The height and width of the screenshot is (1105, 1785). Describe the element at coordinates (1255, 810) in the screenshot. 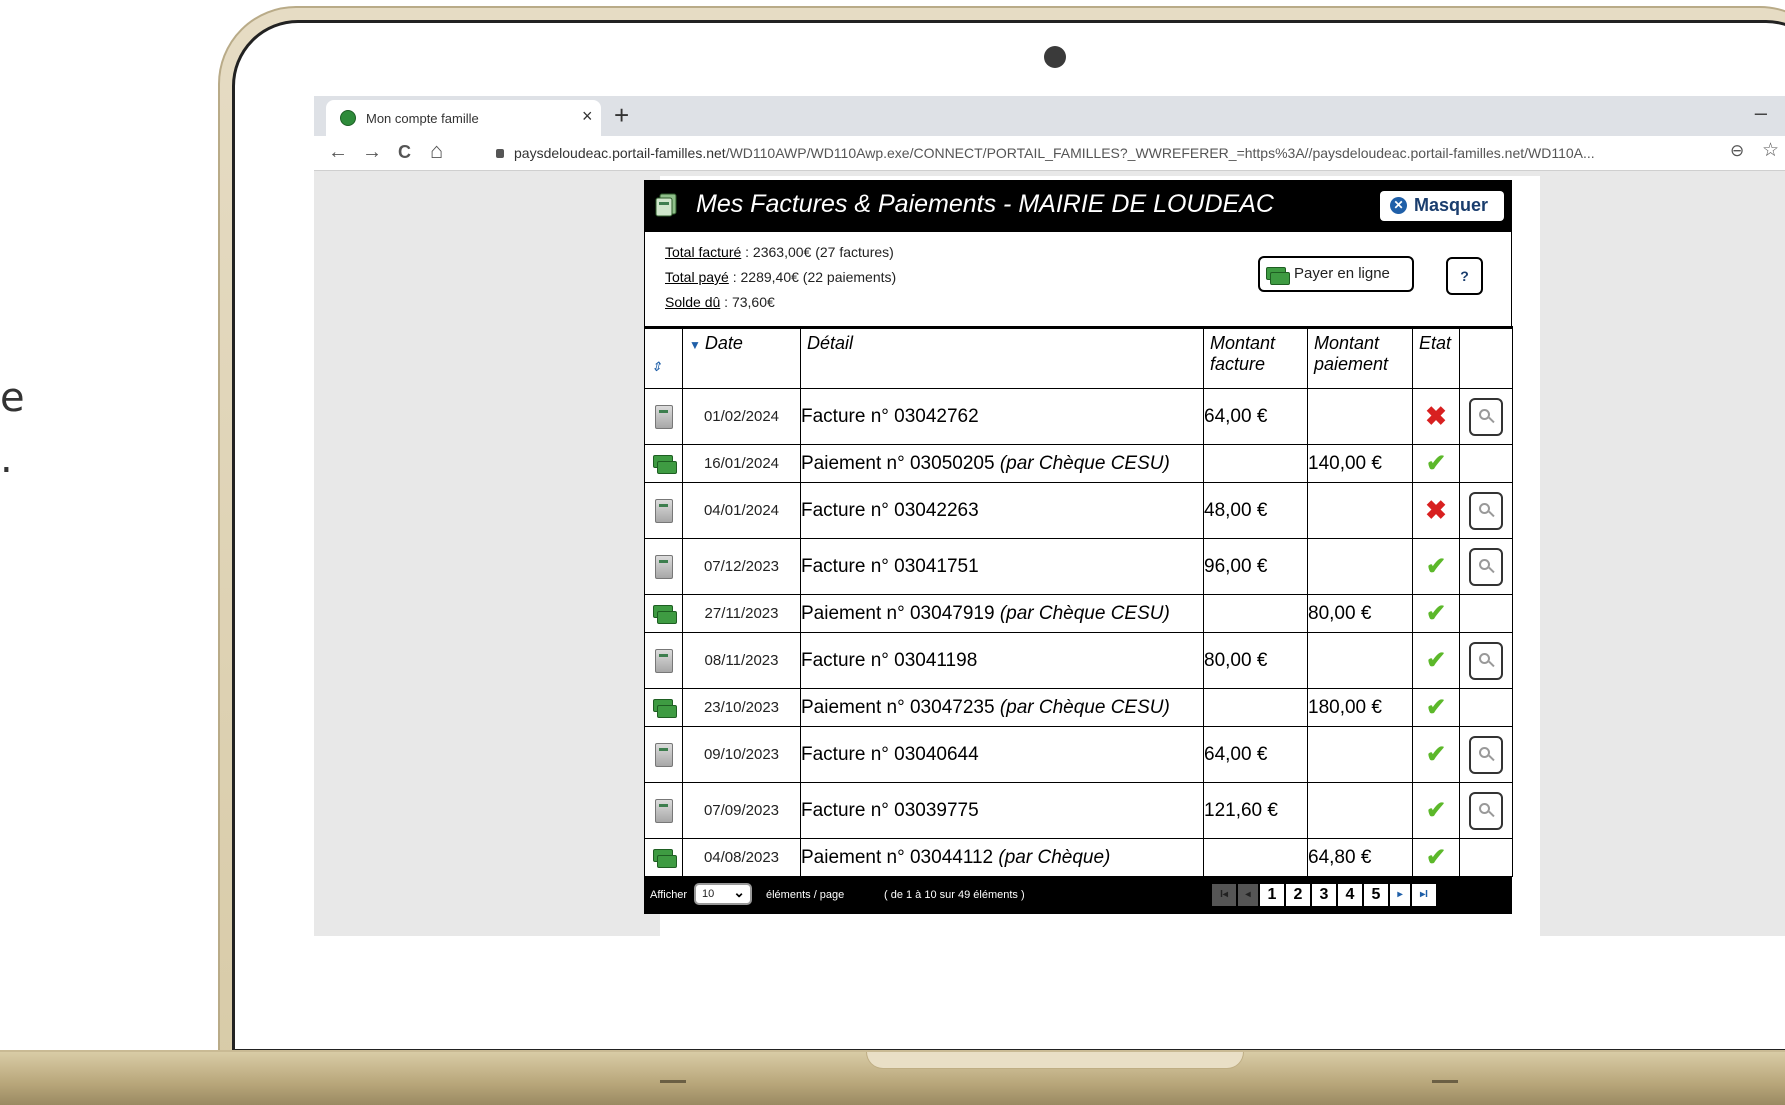

I see `montant-facture-cell: 121,60 €` at that location.